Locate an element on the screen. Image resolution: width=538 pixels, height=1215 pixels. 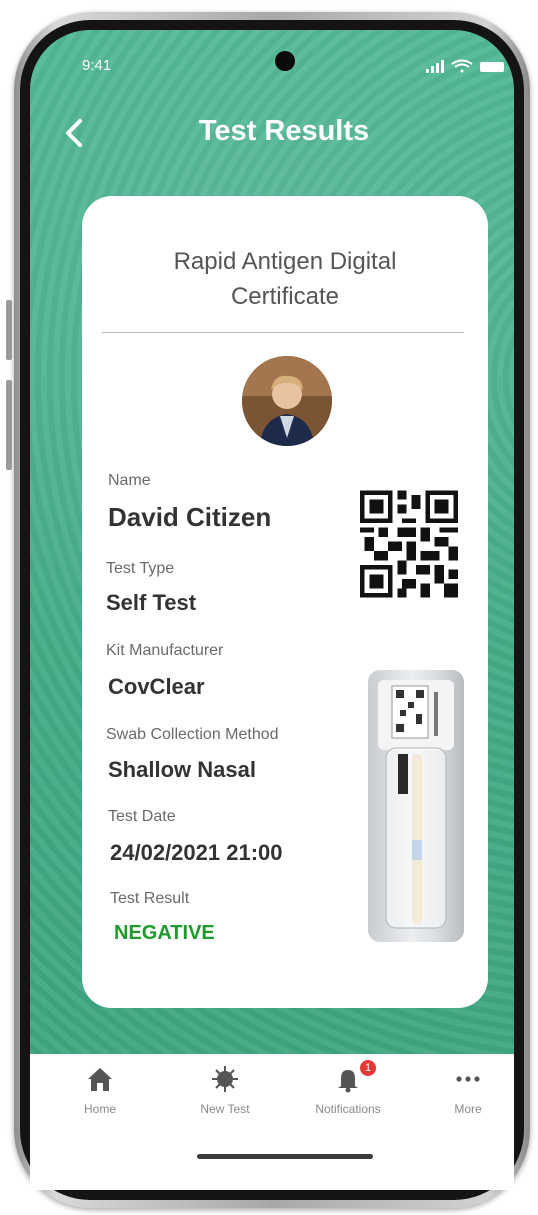
status-time: 9:41 is located at coordinates (97, 65).